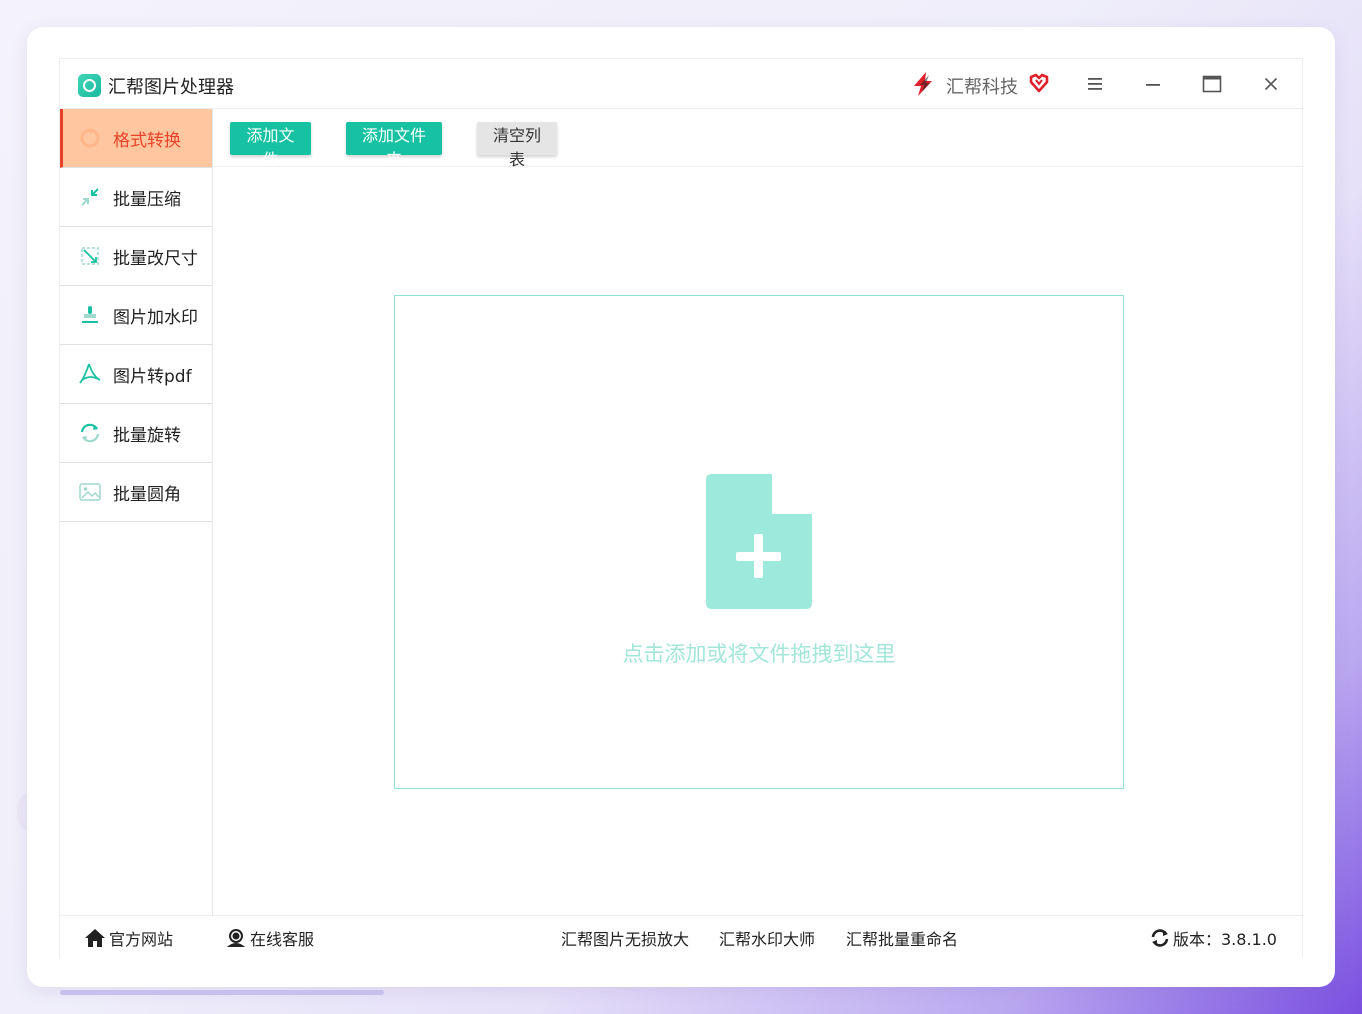 The width and height of the screenshot is (1362, 1014). I want to click on sidebar-item-label: 图片转pdf, so click(152, 376).